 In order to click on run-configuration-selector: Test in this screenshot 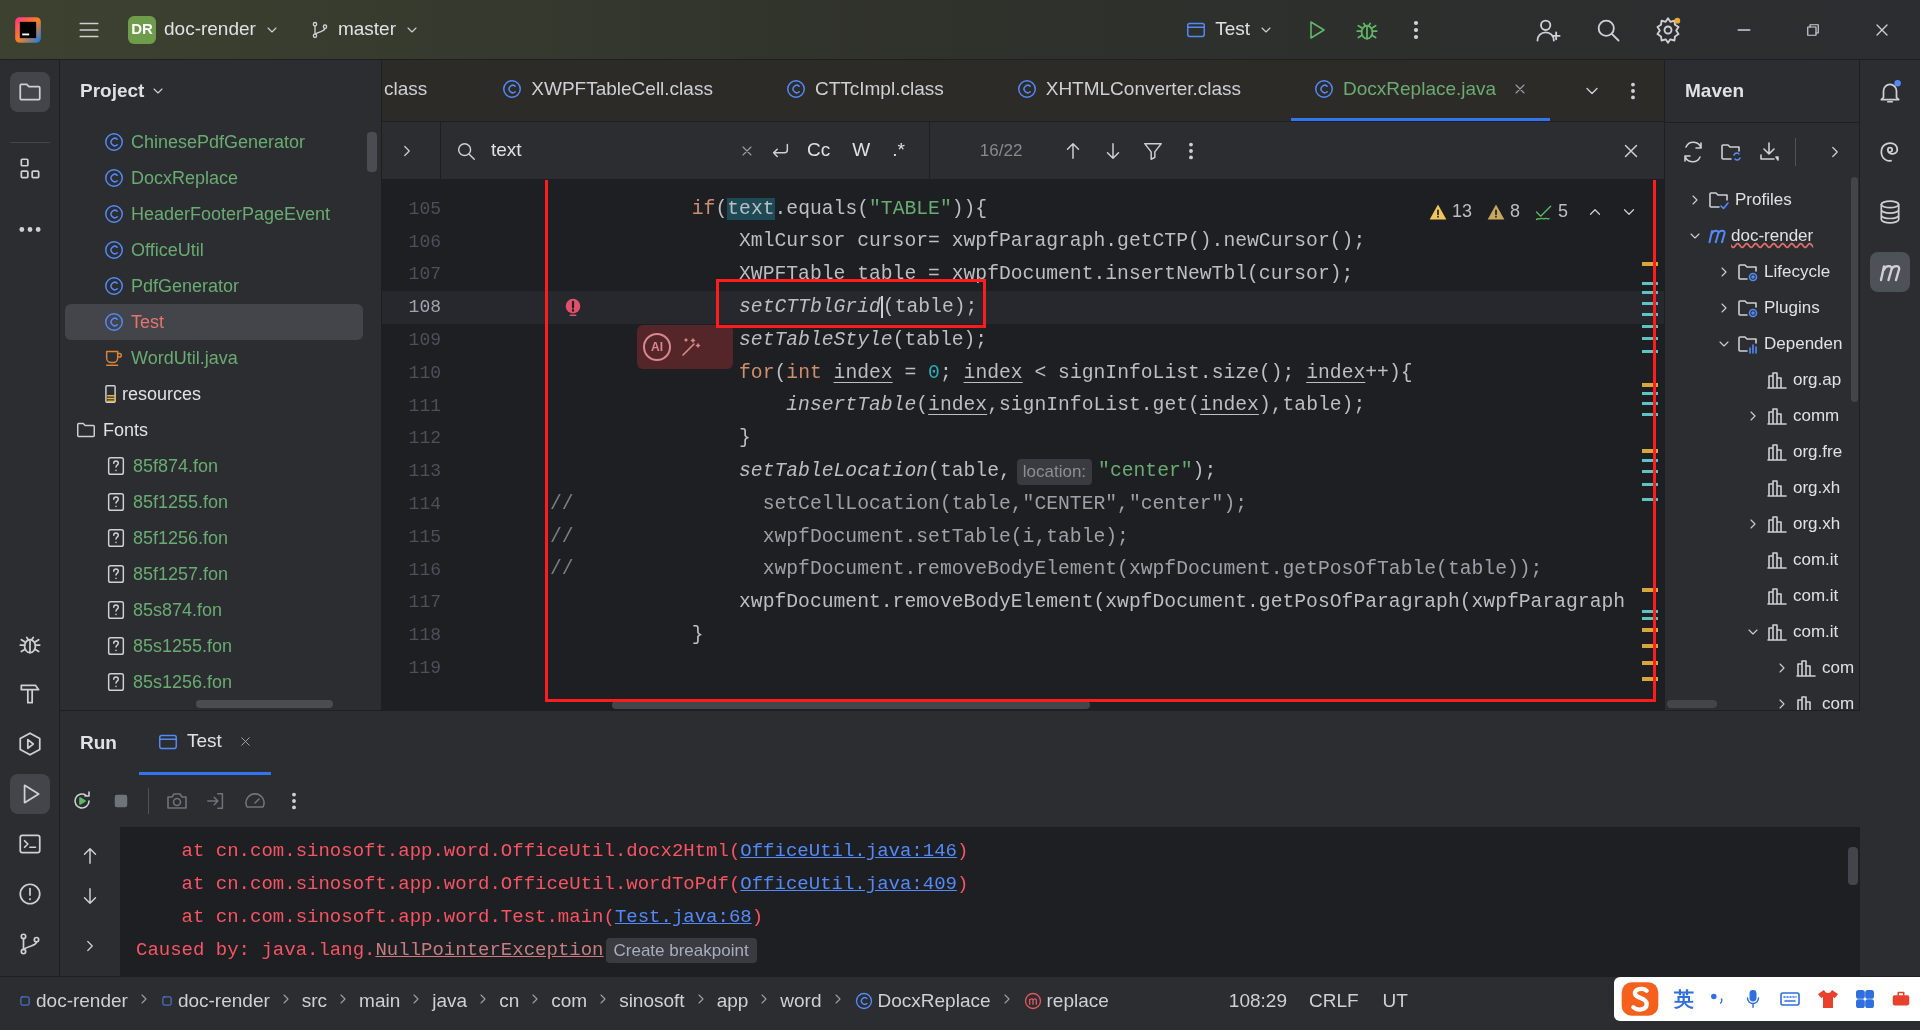, I will do `click(1229, 29)`.